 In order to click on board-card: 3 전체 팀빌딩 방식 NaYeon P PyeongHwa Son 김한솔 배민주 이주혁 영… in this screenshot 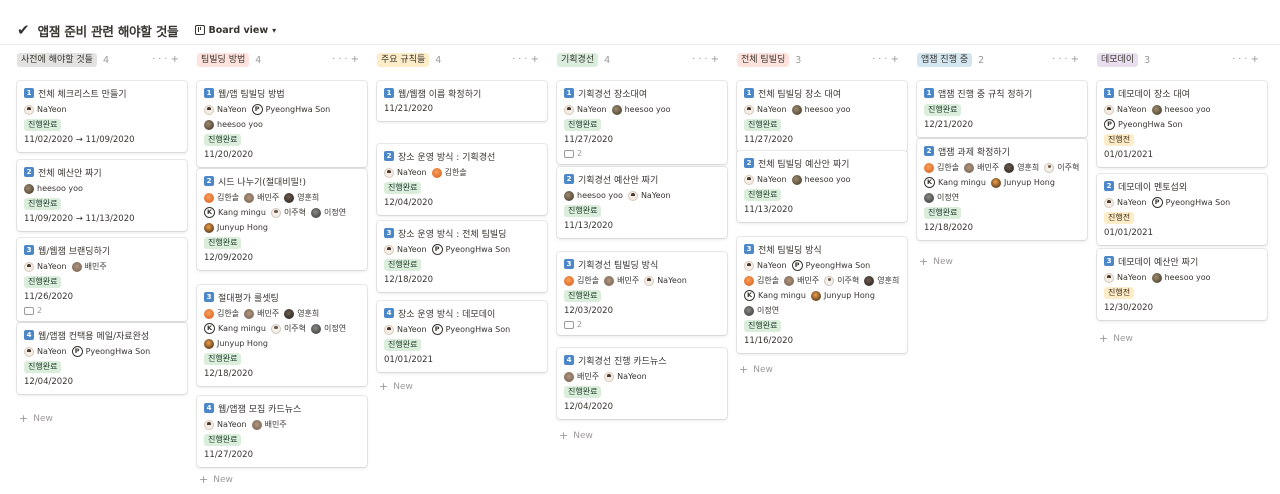, I will do `click(822, 295)`.